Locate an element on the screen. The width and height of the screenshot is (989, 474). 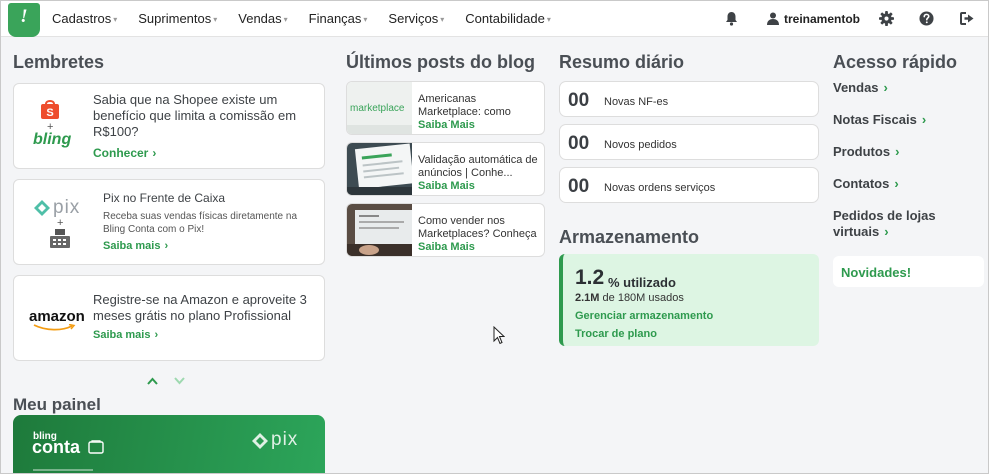
quick-contatos: Contatos › is located at coordinates (866, 183).